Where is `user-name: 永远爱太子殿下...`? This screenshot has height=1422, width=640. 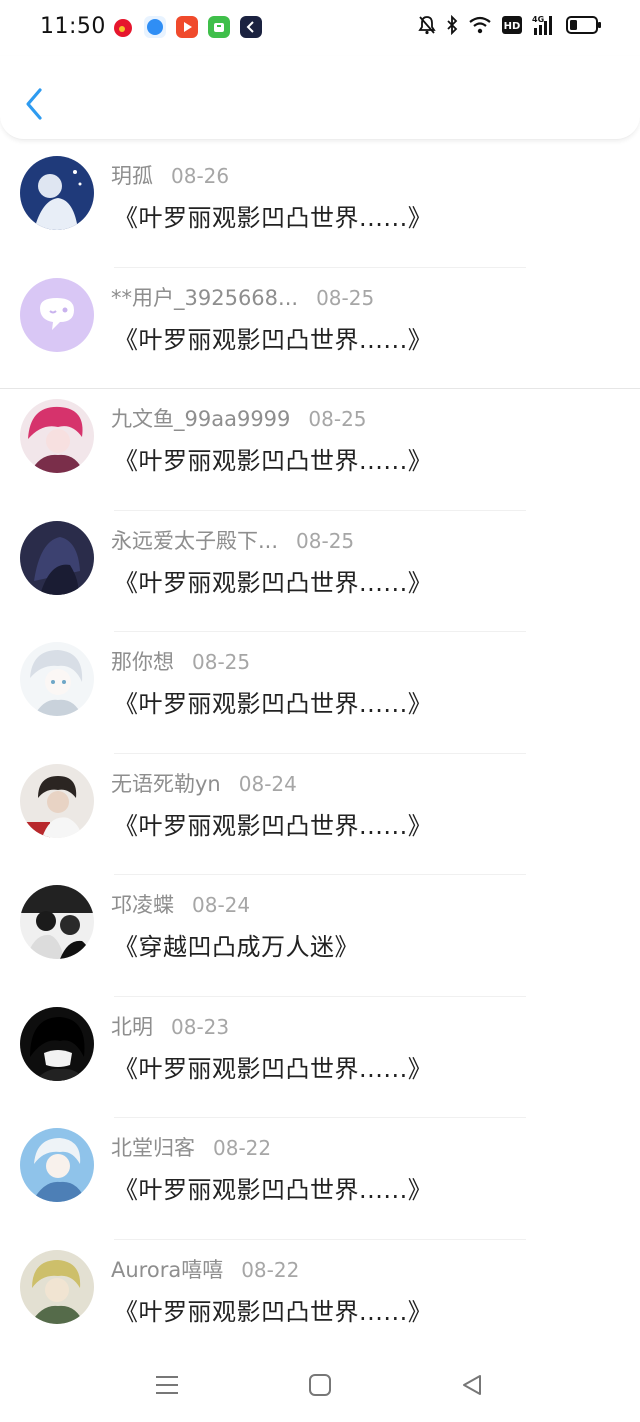
user-name: 永远爱太子殿下... is located at coordinates (194, 540).